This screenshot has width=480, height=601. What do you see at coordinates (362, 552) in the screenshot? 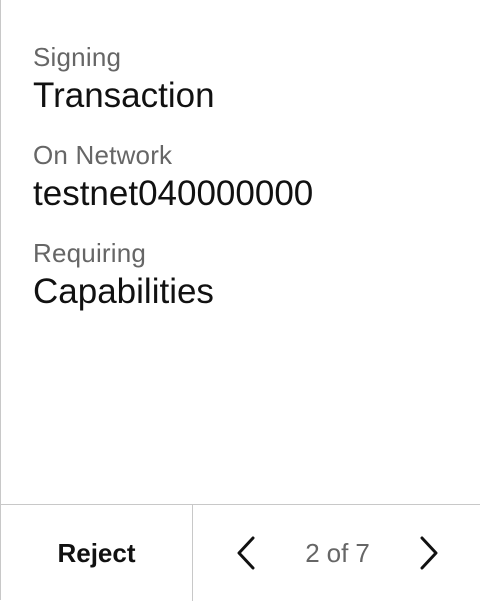
I see `total-pages: 7` at bounding box center [362, 552].